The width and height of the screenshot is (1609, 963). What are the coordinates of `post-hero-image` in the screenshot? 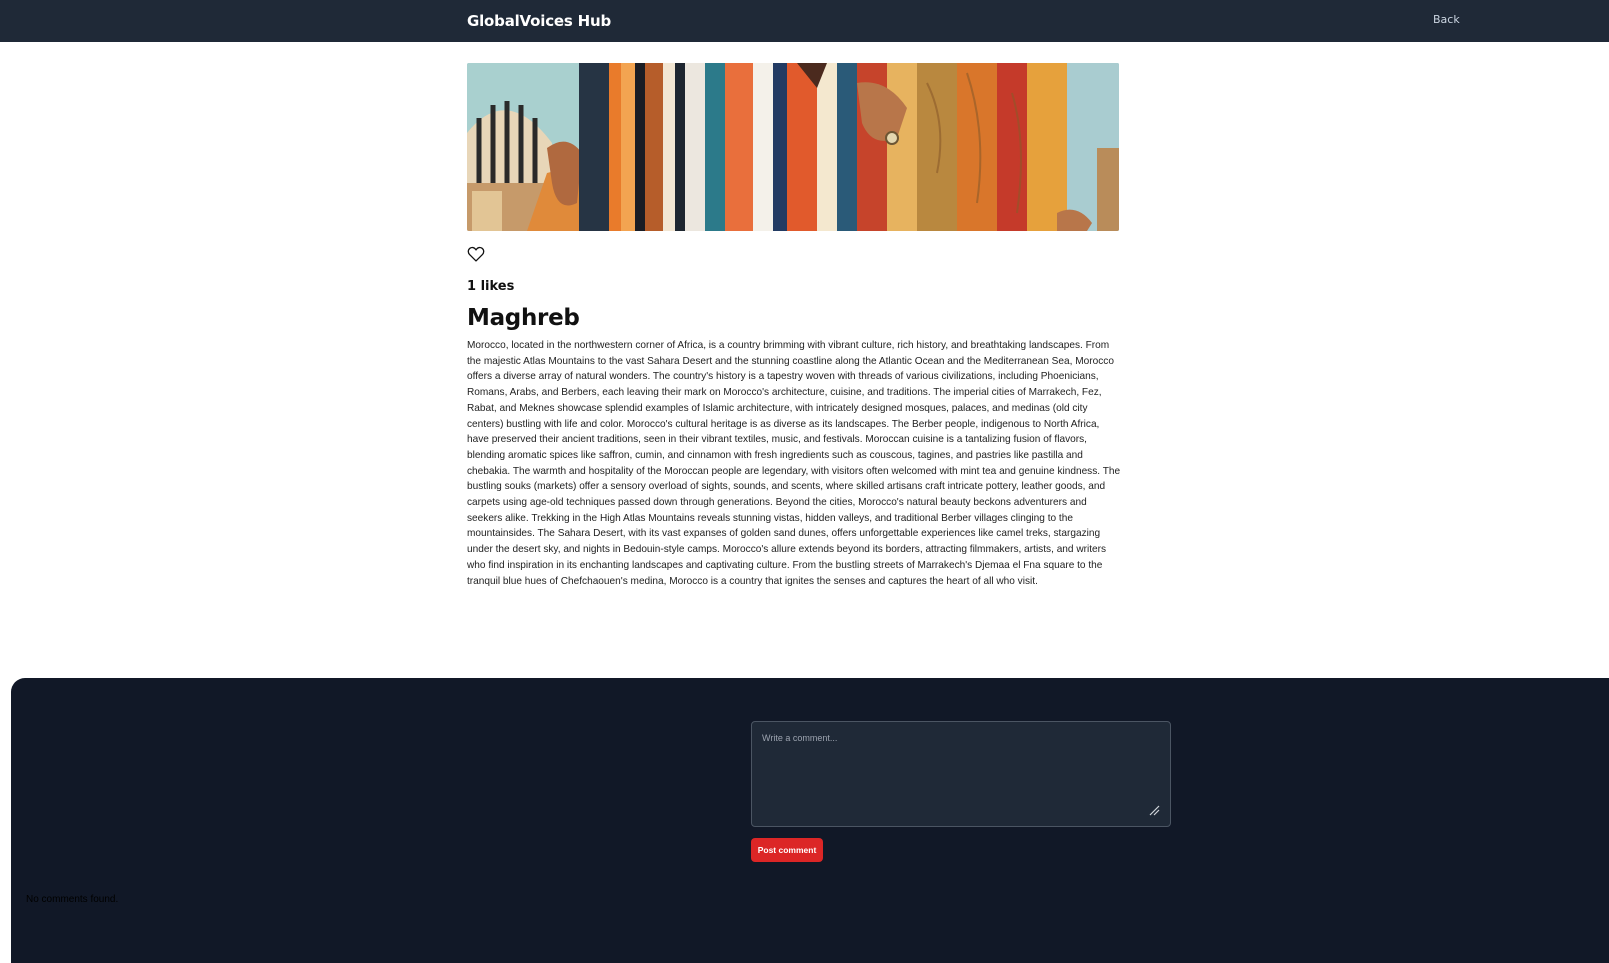 It's located at (793, 147).